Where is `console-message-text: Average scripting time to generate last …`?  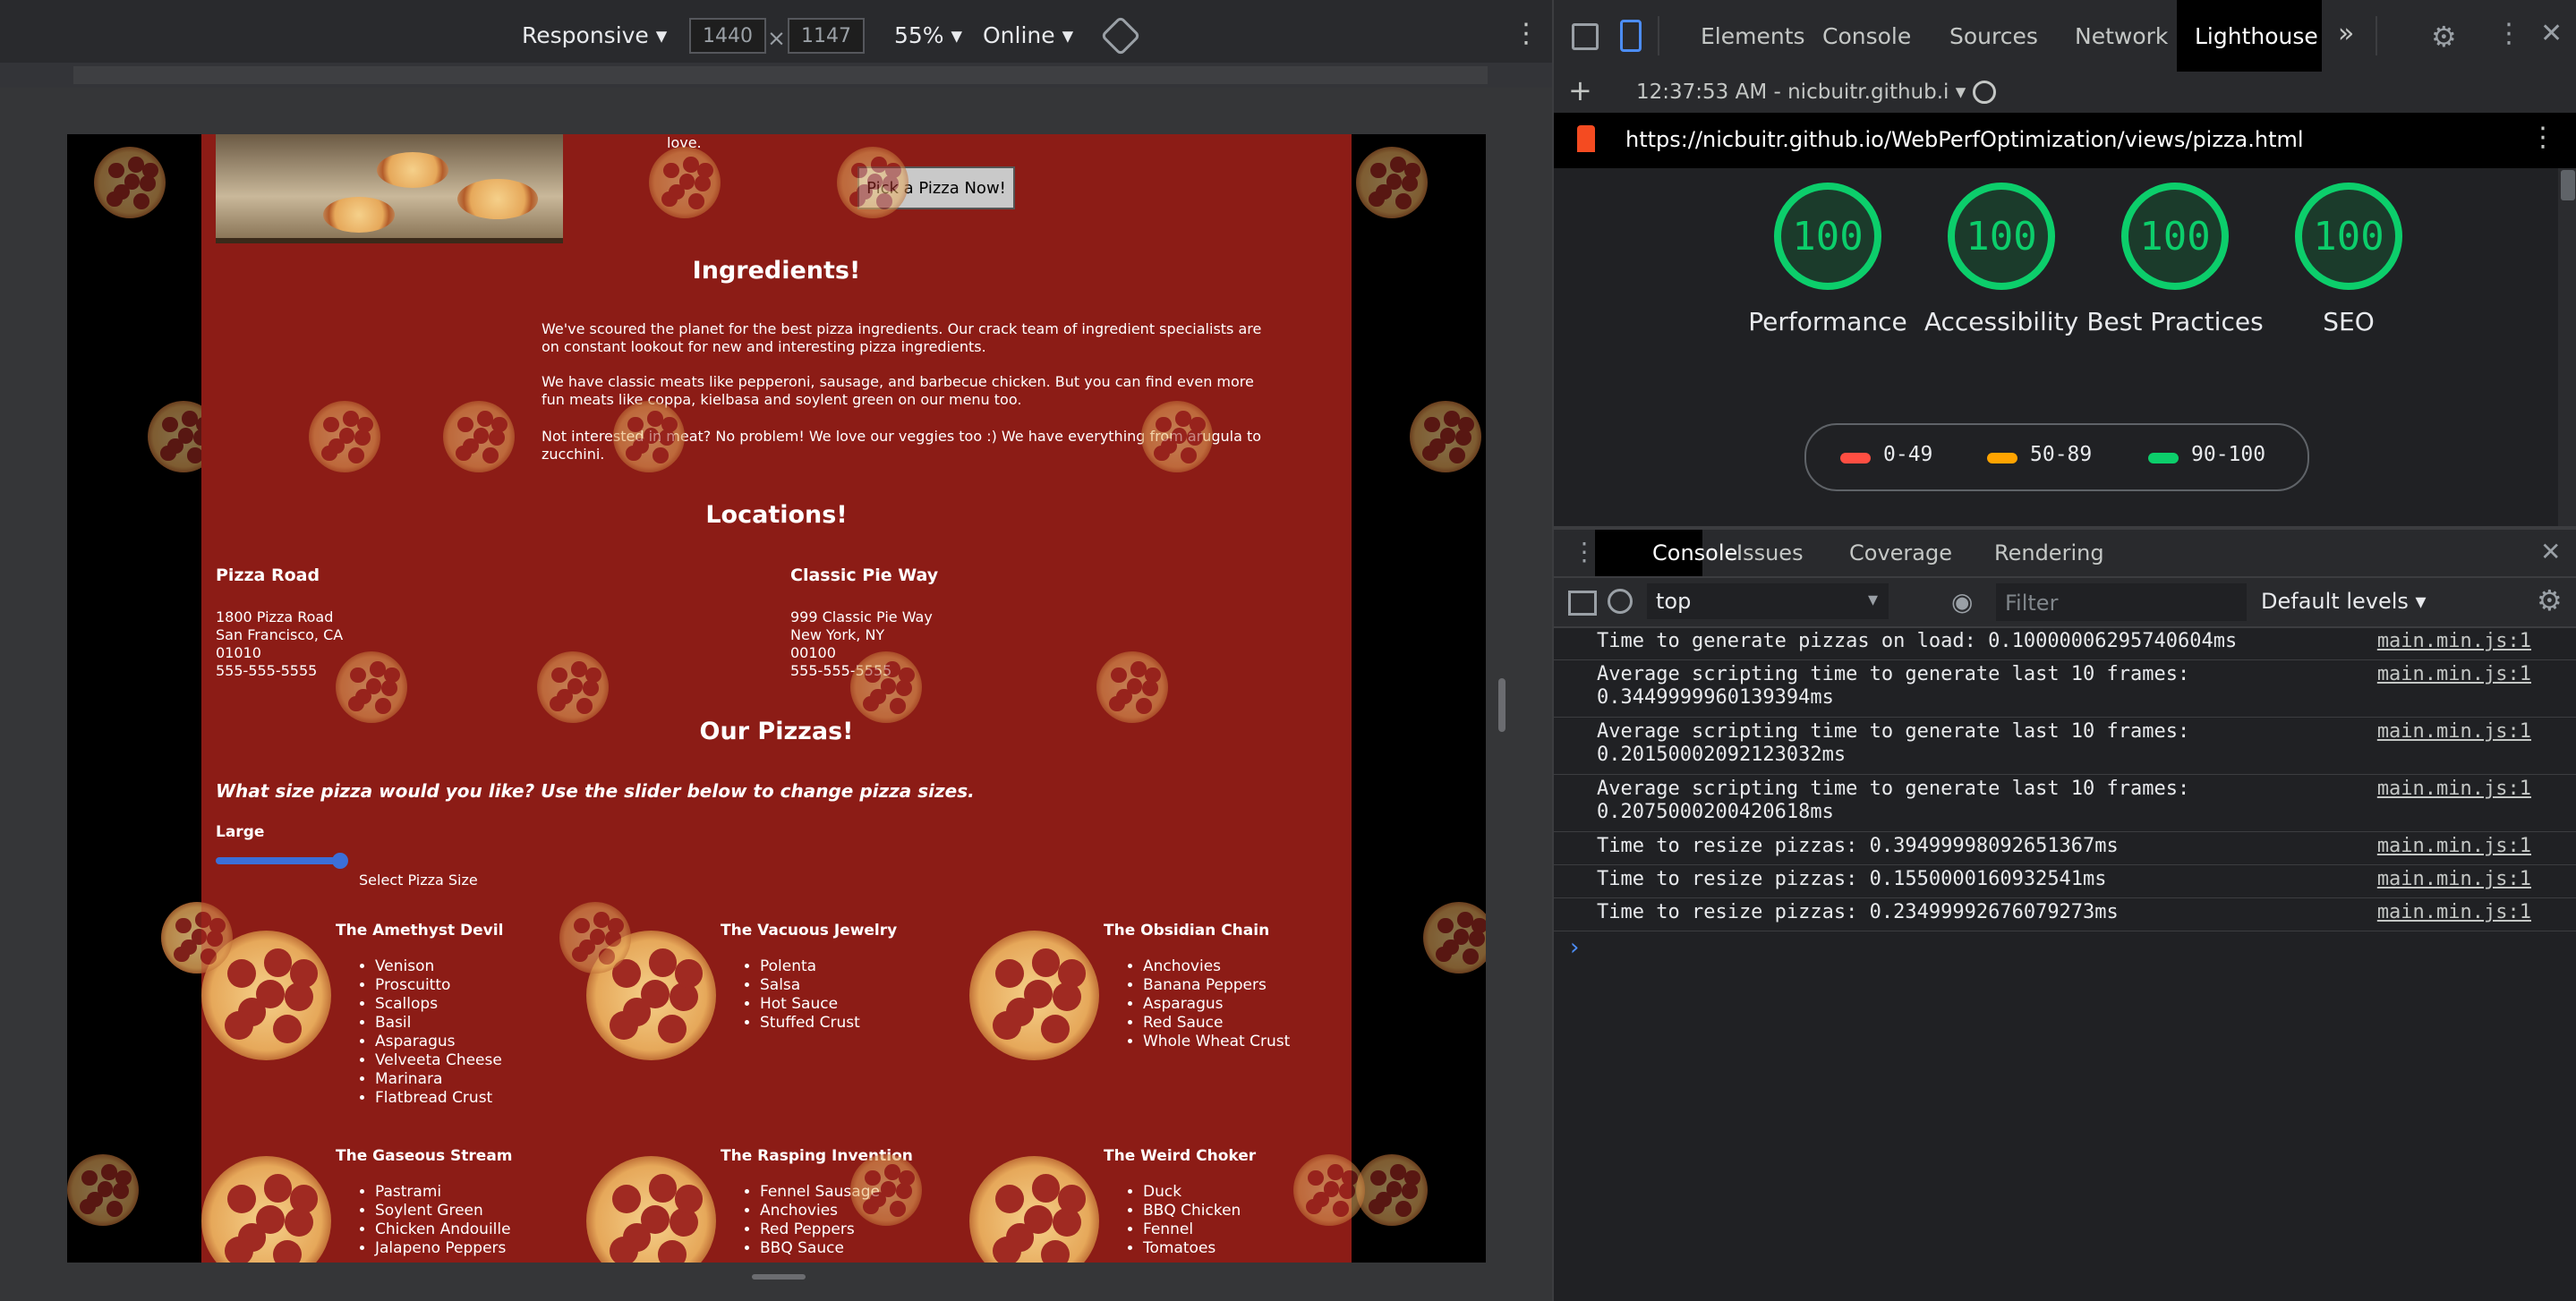 console-message-text: Average scripting time to generate last … is located at coordinates (1893, 743).